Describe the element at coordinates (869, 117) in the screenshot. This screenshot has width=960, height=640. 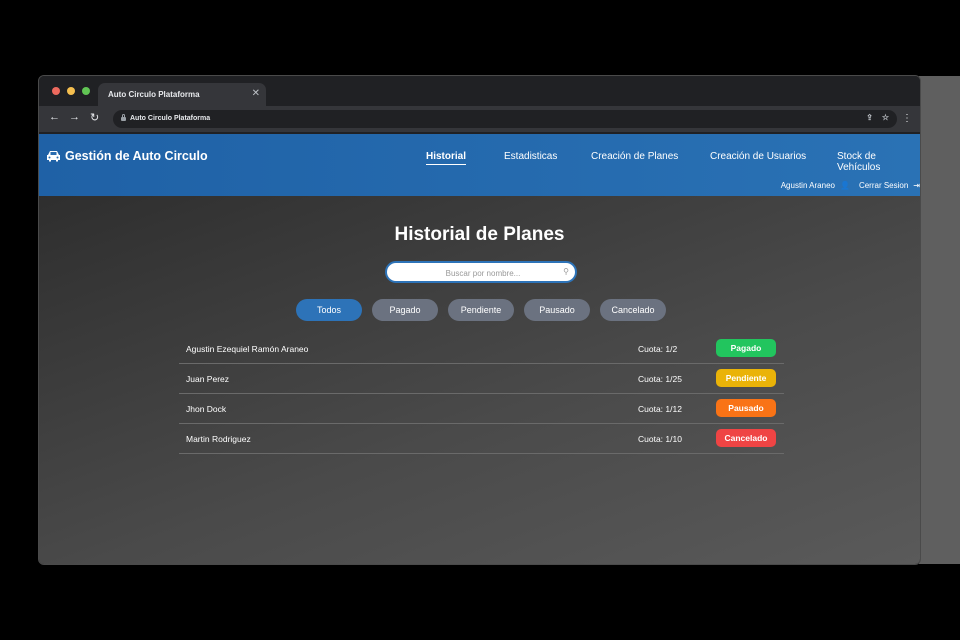
I see `share-icon: ⇪` at that location.